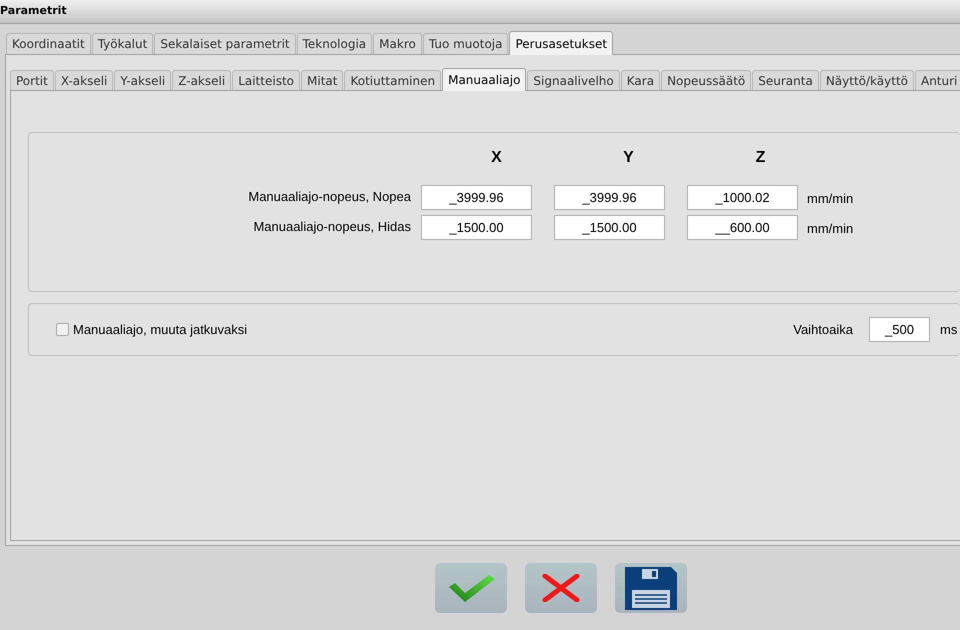 This screenshot has height=630, width=960. I want to click on tab: Näyttö/käyttö, so click(867, 80).